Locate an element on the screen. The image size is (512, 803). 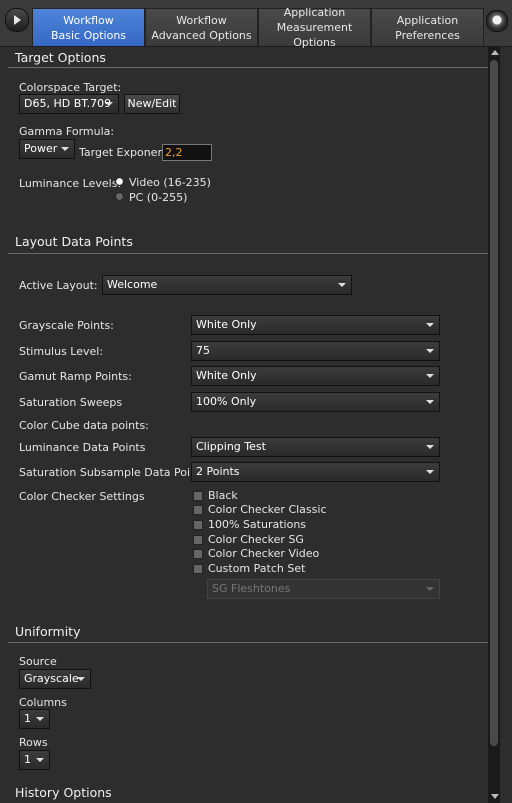
dropdown-value: 100% Only is located at coordinates (226, 401).